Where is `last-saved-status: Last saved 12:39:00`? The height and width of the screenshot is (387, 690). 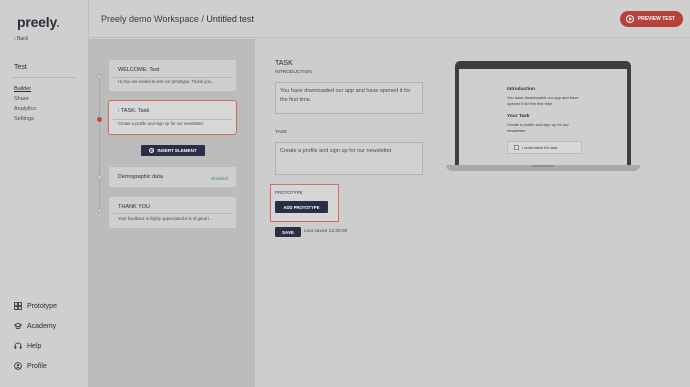
last-saved-status: Last saved 12:39:00 is located at coordinates (326, 231).